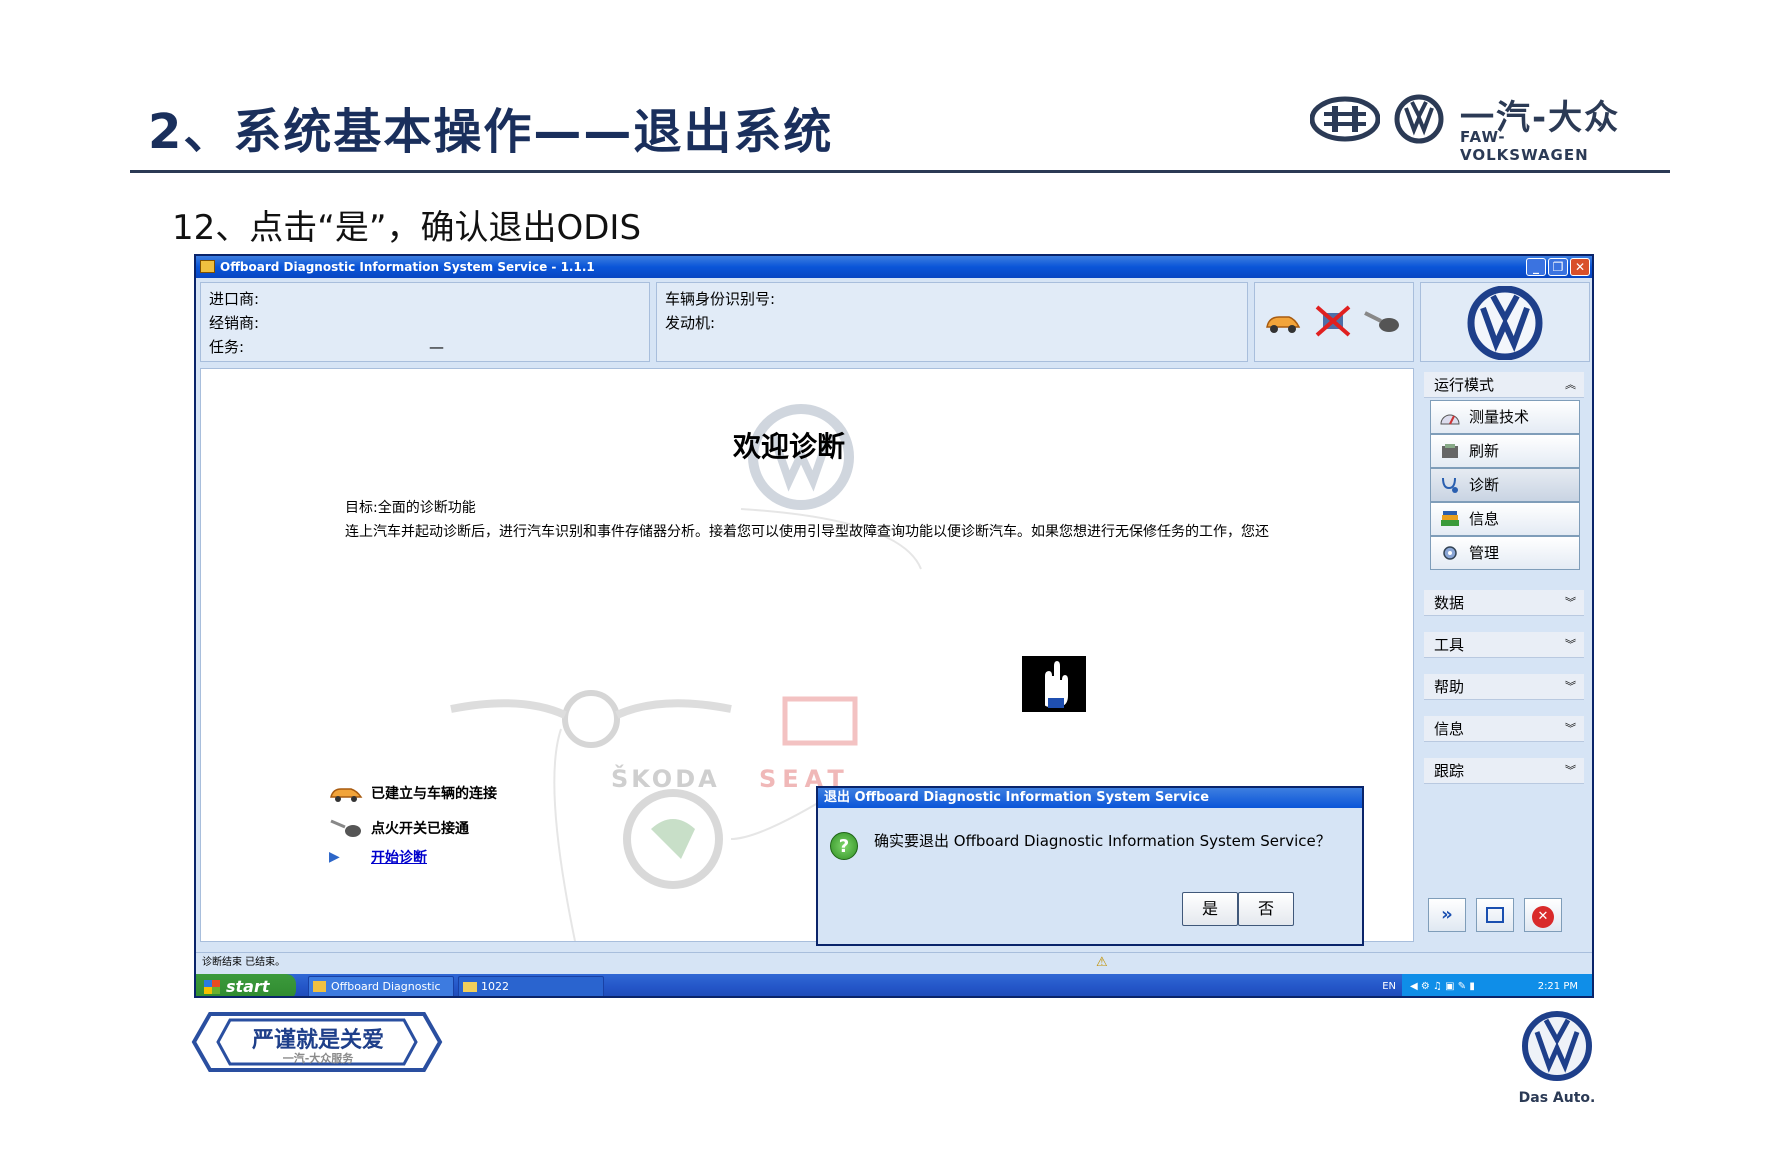 The image size is (1790, 1166). What do you see at coordinates (227, 347) in the screenshot?
I see `task-label: 任务:` at bounding box center [227, 347].